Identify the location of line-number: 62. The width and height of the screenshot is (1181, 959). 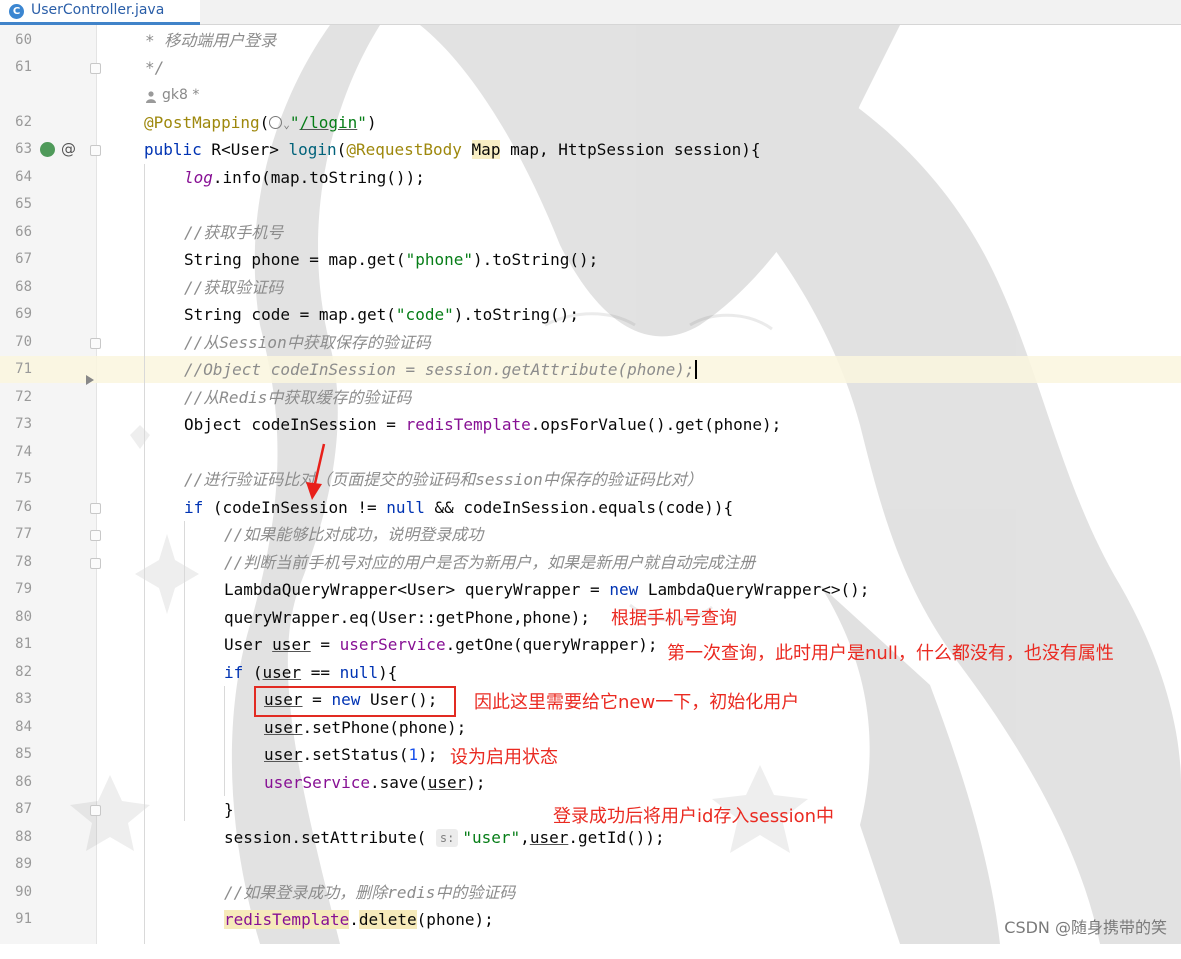
(23, 122).